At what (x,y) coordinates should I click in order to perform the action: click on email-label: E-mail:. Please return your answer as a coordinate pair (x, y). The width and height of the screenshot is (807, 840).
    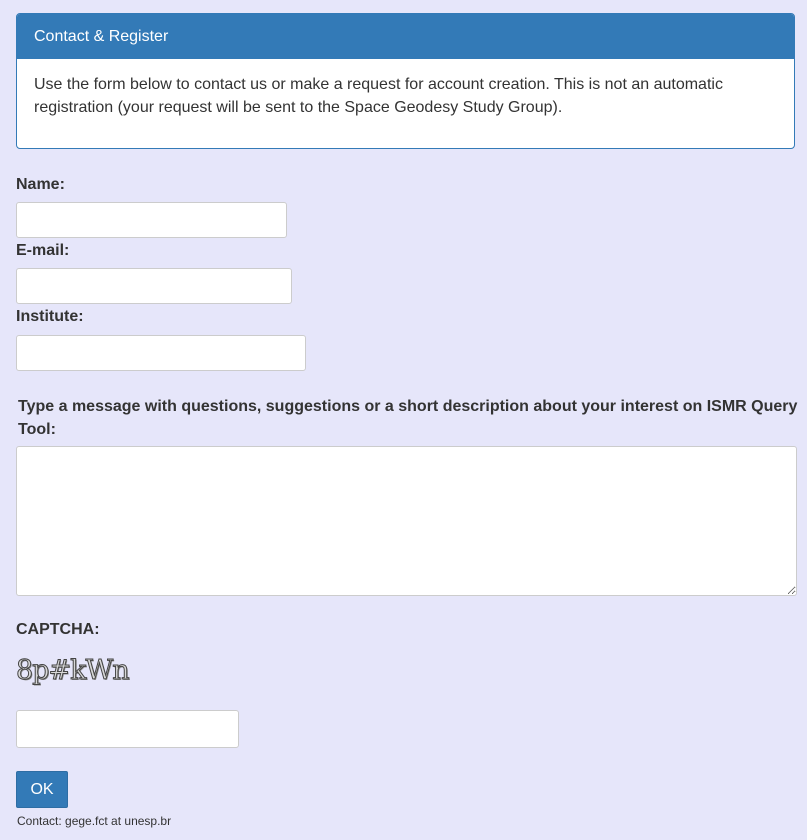
    Looking at the image, I should click on (43, 250).